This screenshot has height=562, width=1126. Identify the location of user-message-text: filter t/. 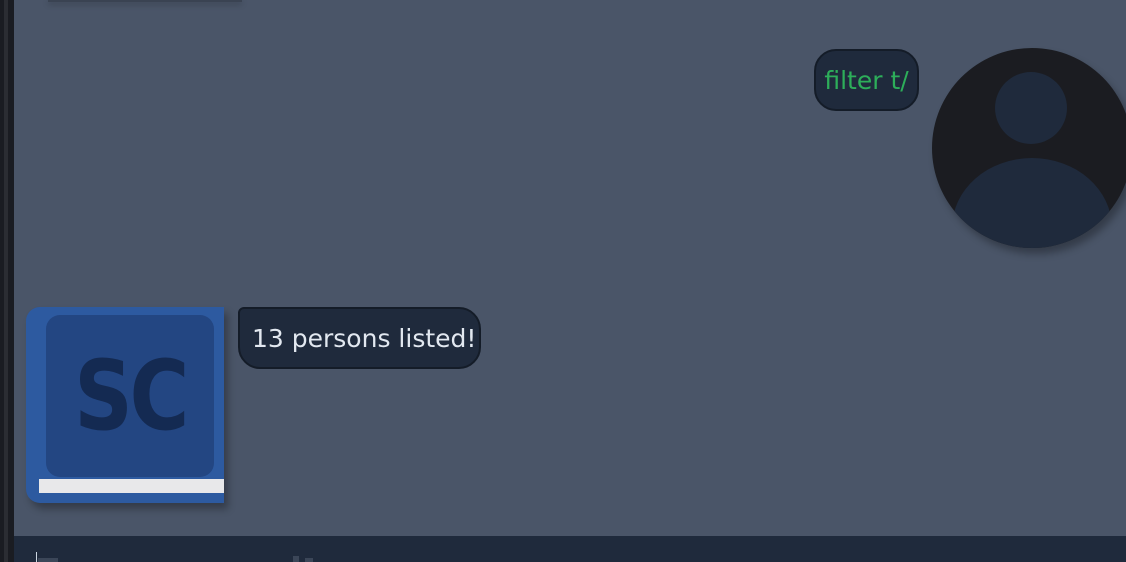
(866, 80).